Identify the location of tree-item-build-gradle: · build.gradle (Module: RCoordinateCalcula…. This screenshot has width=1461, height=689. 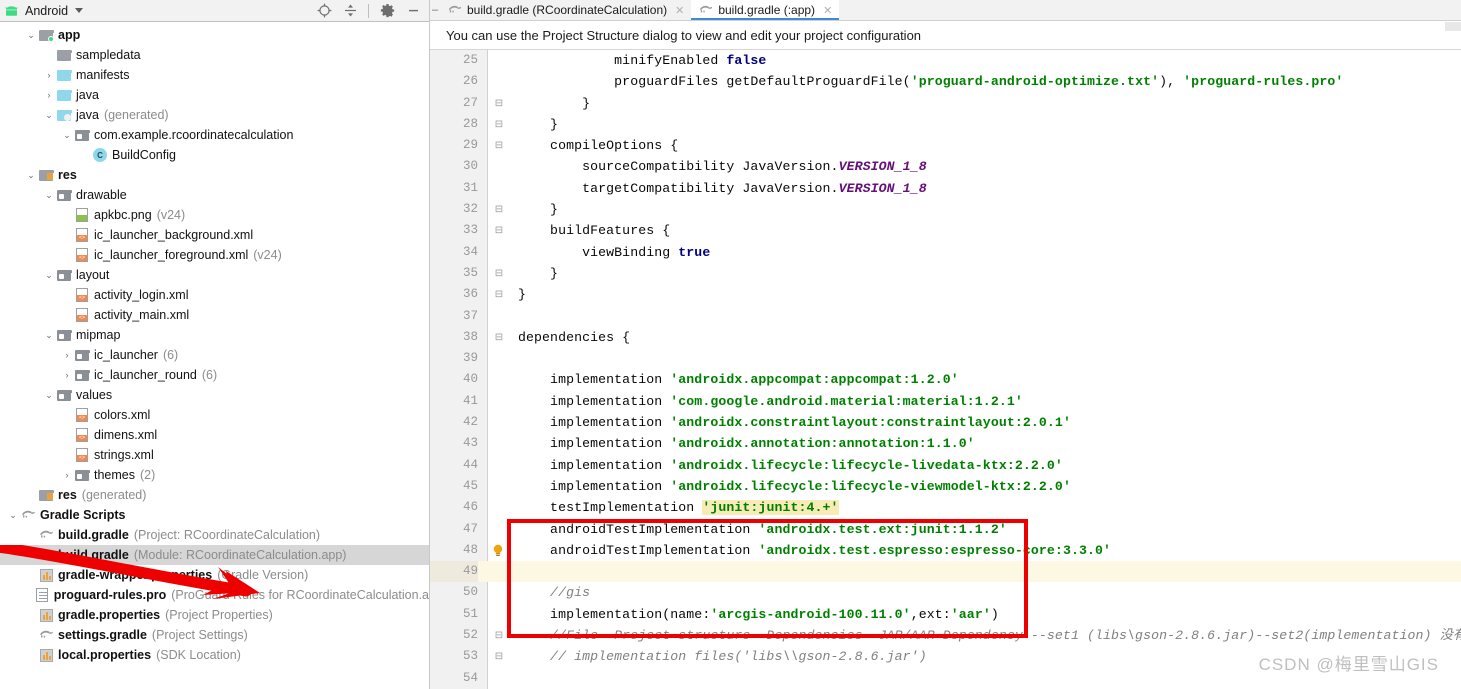
(214, 555).